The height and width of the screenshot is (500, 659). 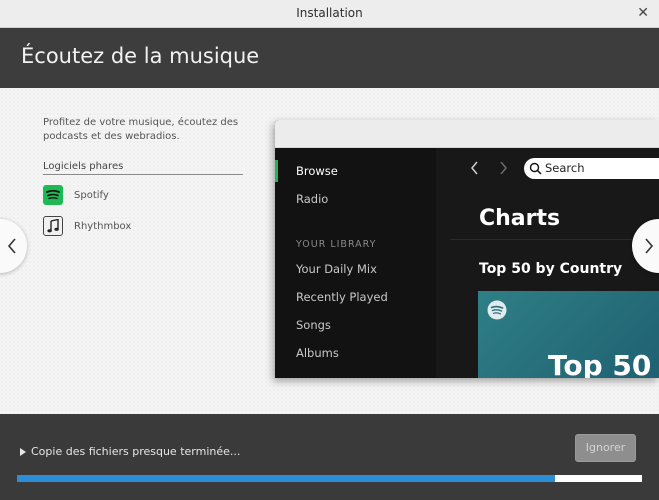 I want to click on preview-library-item: Recently Played, so click(x=342, y=297).